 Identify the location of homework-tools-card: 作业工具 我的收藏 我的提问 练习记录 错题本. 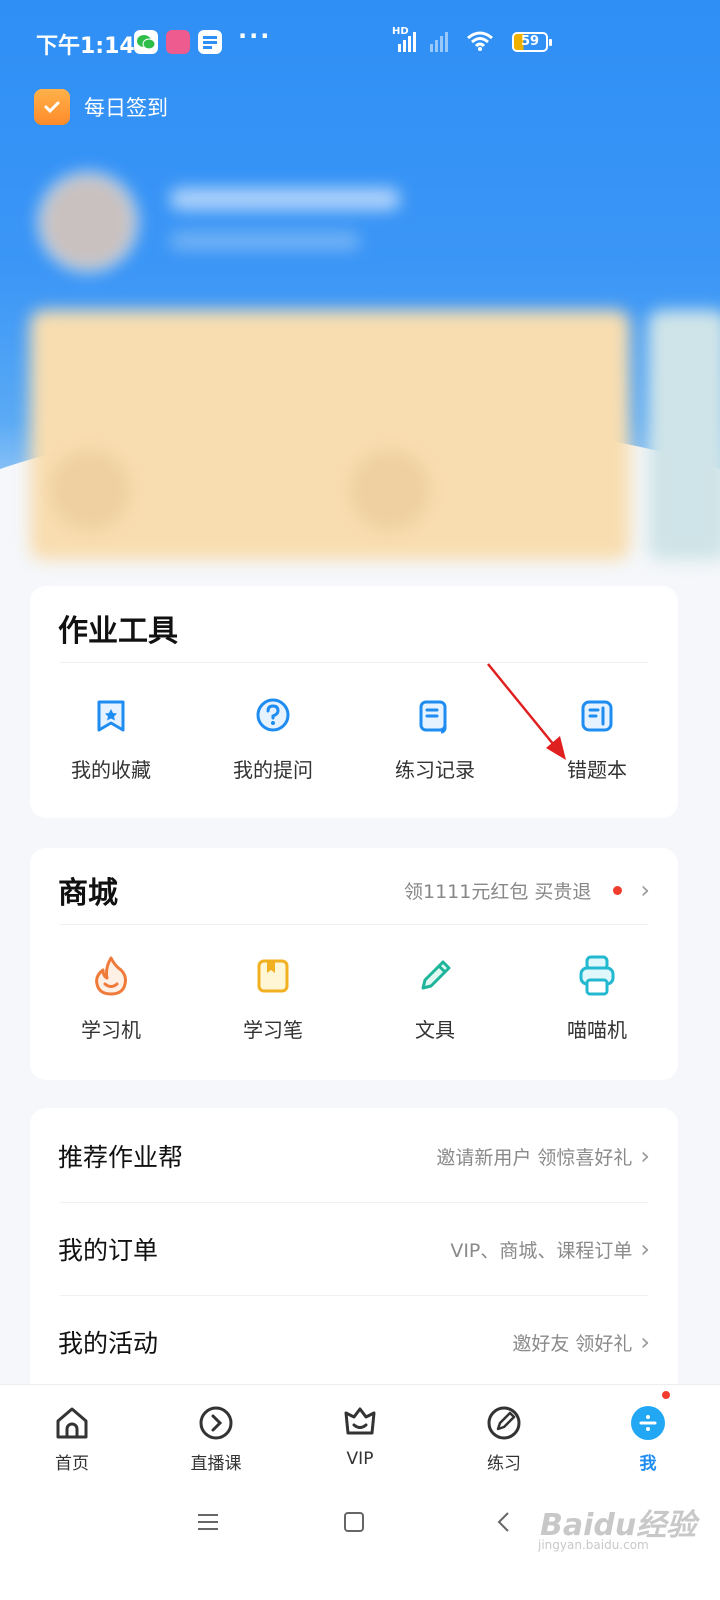
(354, 702).